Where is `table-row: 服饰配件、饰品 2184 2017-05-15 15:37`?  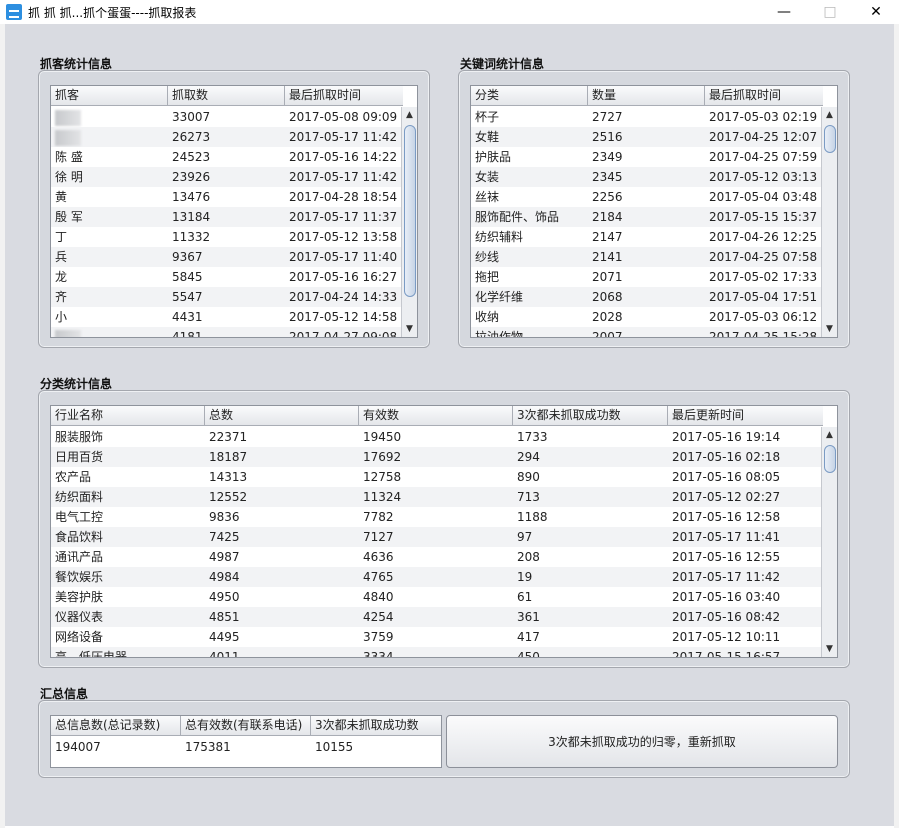 table-row: 服饰配件、饰品 2184 2017-05-15 15:37 is located at coordinates (647, 217).